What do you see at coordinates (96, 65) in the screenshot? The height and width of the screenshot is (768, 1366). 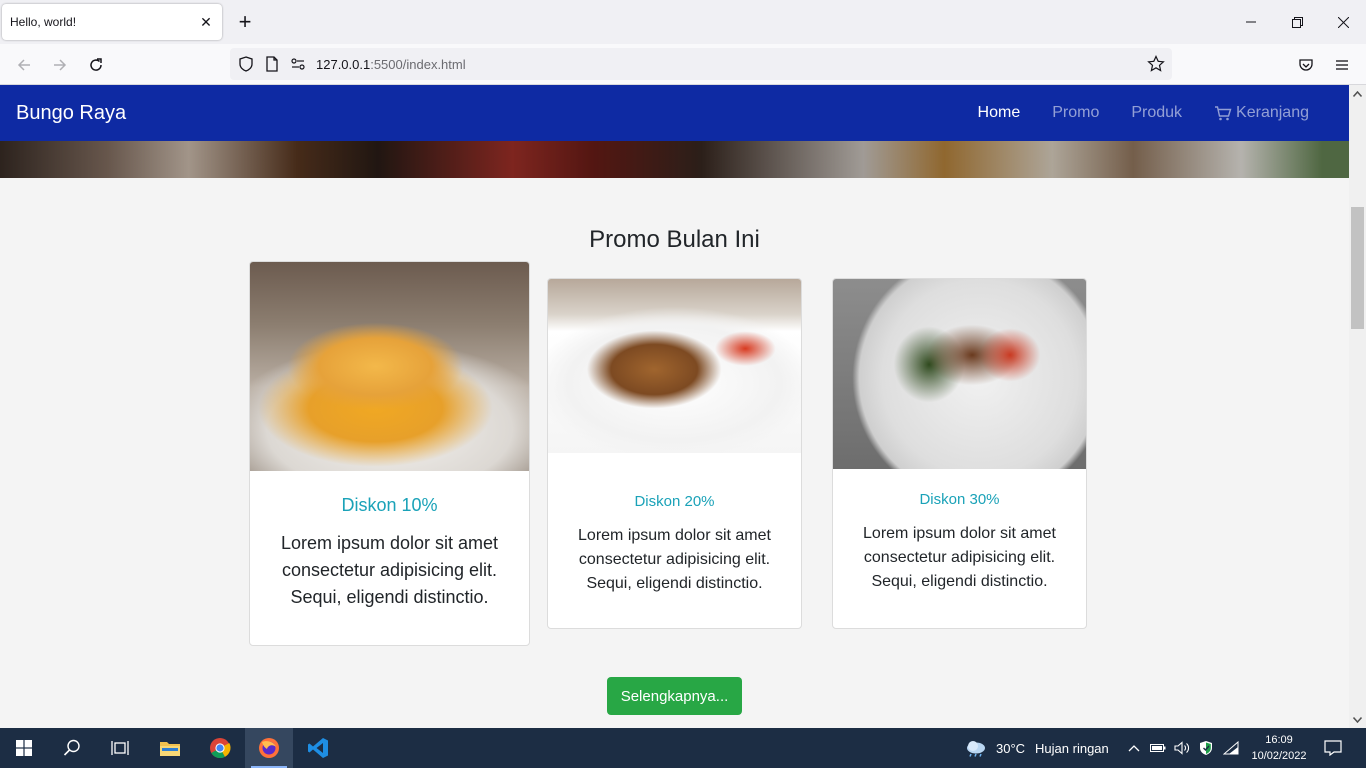 I see `reload-icon` at bounding box center [96, 65].